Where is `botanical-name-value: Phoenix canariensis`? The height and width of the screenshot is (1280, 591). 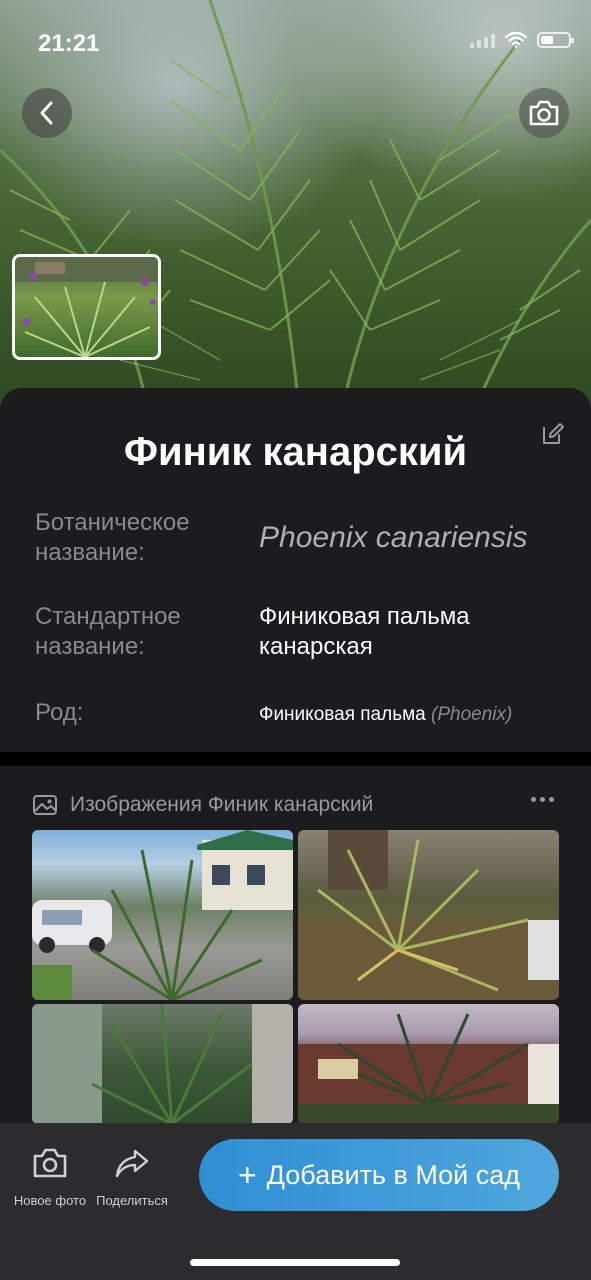
botanical-name-value: Phoenix canariensis is located at coordinates (393, 537).